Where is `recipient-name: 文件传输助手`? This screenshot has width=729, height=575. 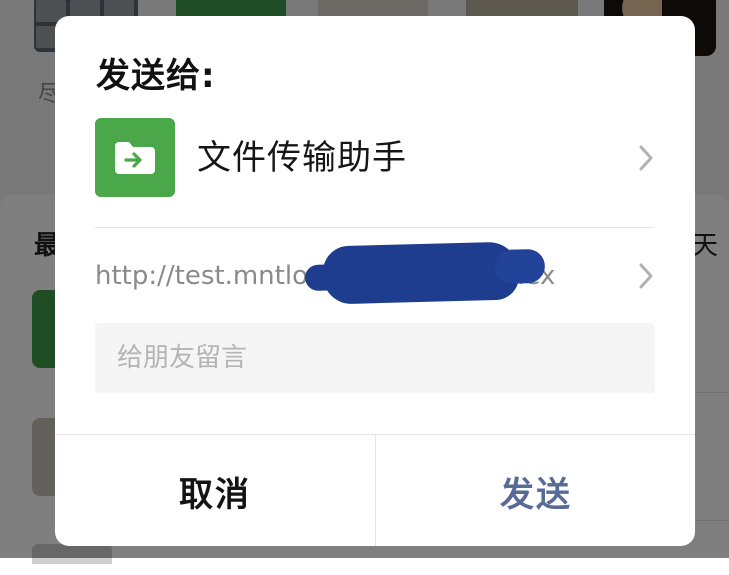 recipient-name: 文件传输助手 is located at coordinates (302, 158).